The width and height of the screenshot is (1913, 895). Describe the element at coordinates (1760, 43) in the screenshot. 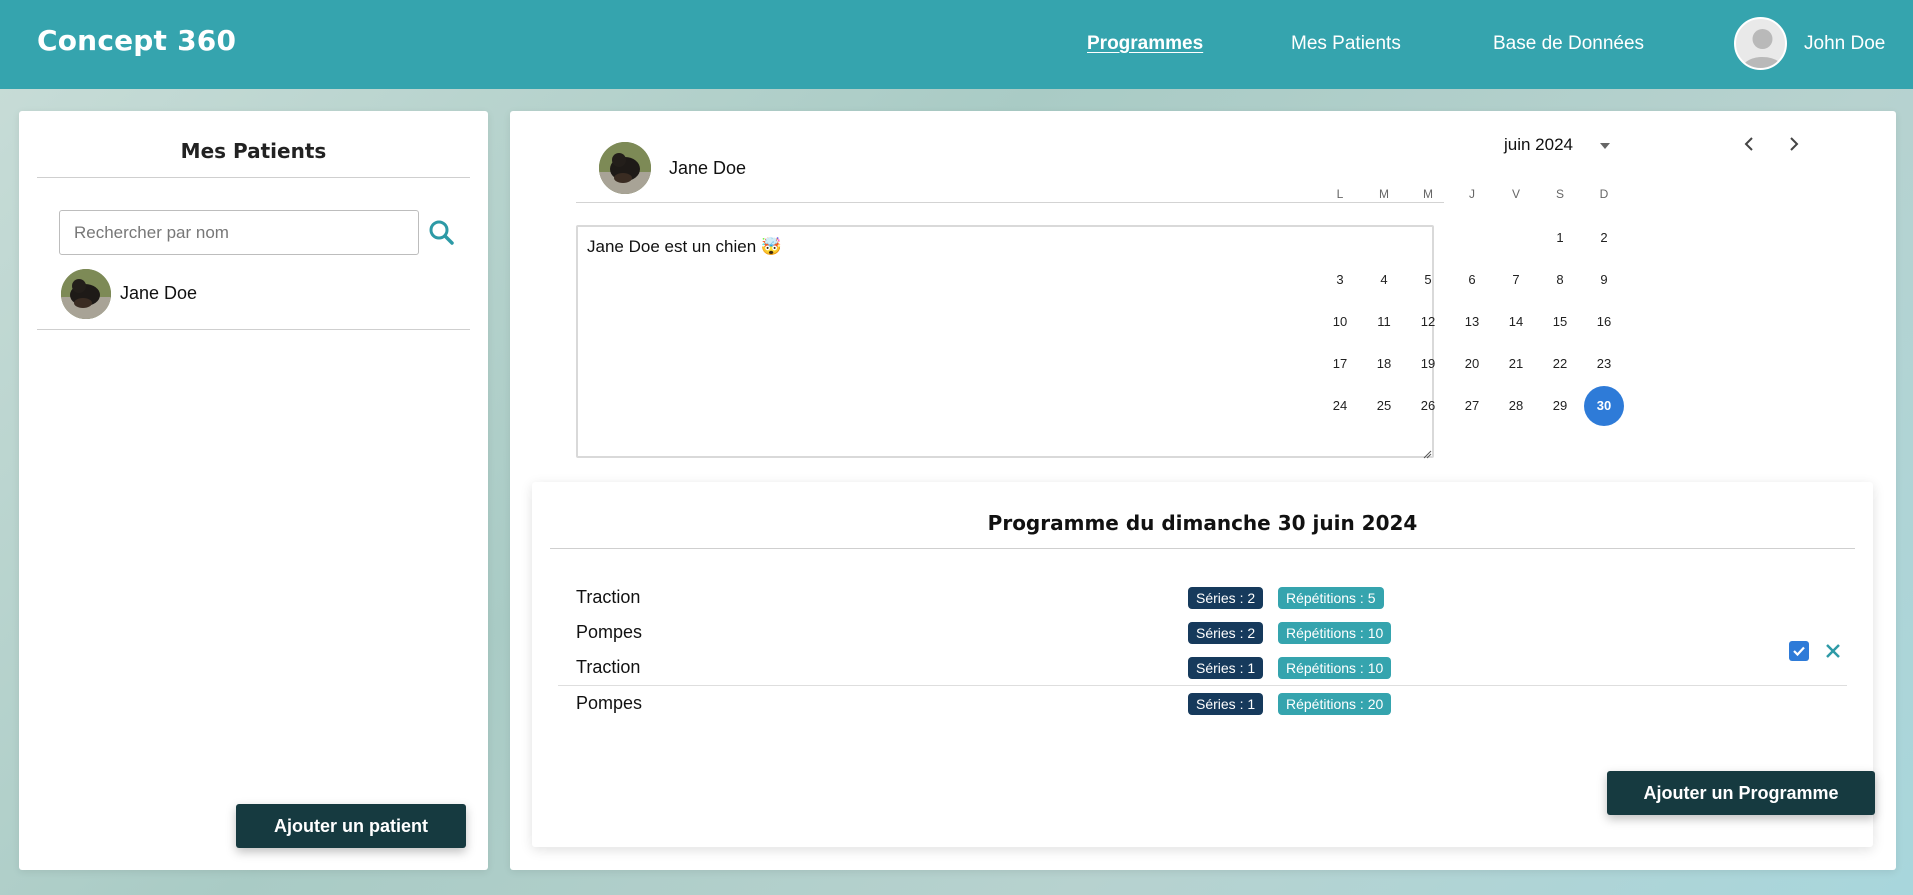

I see `user-avatar-icon` at that location.